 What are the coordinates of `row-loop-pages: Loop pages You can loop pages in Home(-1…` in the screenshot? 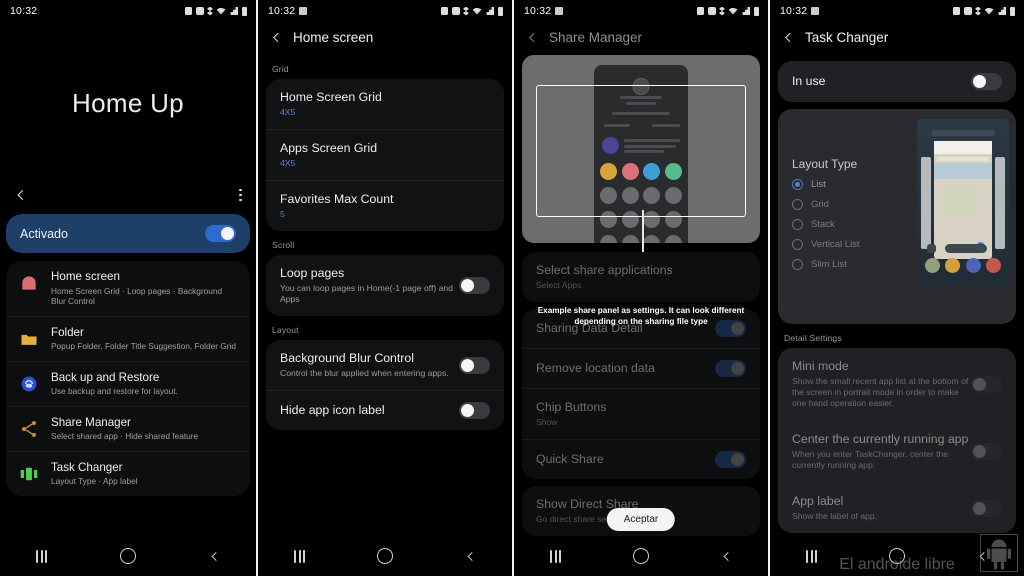 It's located at (385, 285).